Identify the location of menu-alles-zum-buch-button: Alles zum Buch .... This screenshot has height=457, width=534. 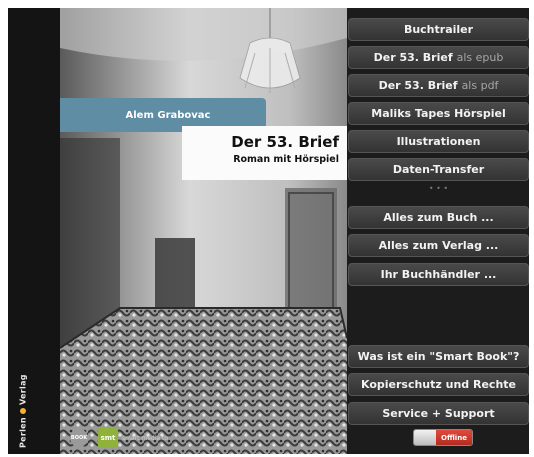
(438, 217).